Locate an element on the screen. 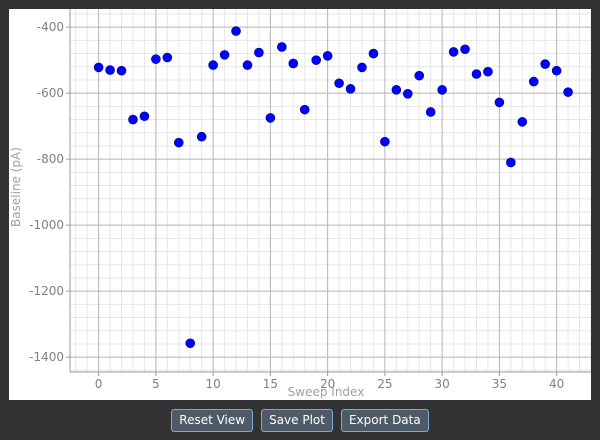  x-tick-label: 0 is located at coordinates (99, 384).